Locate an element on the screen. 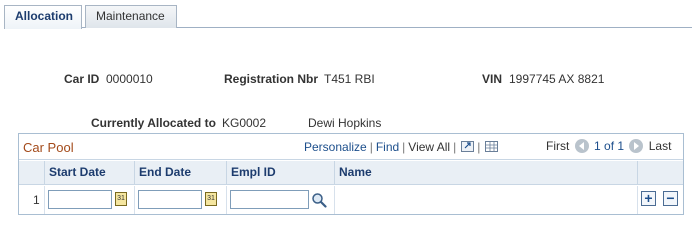  previous-arrow-icon is located at coordinates (581, 146).